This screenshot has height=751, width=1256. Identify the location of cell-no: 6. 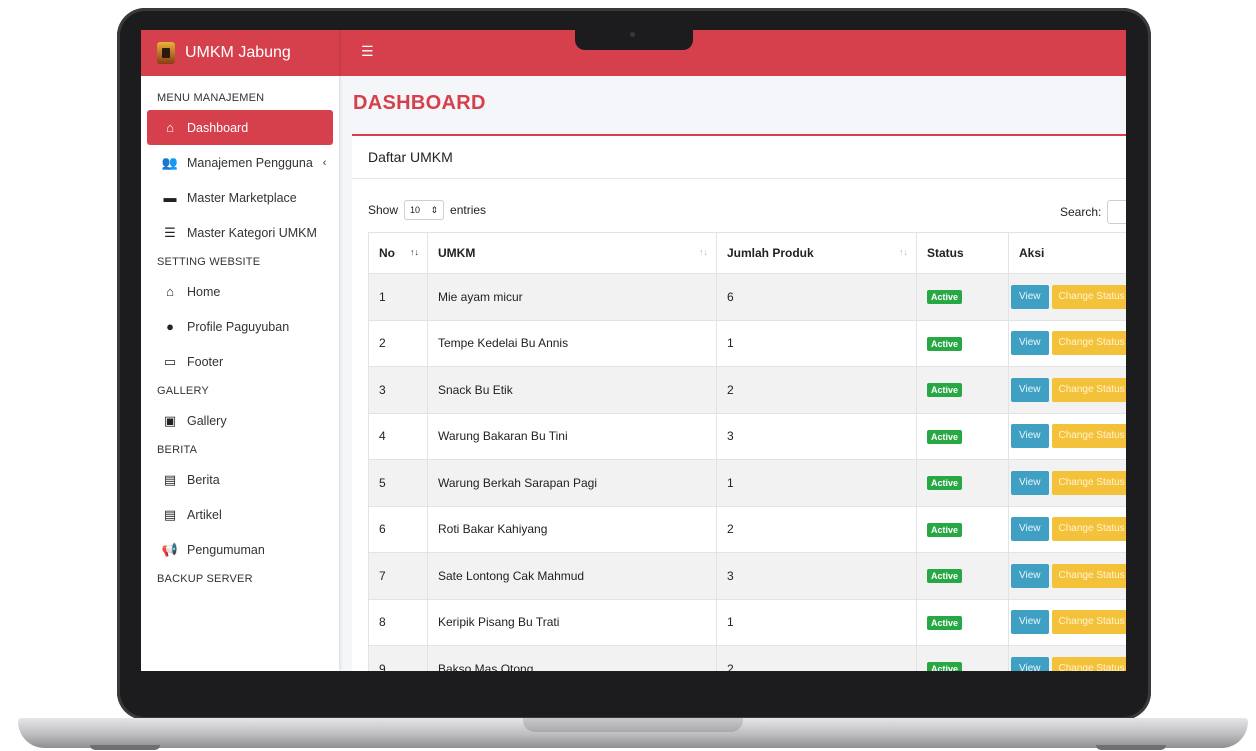
(398, 529).